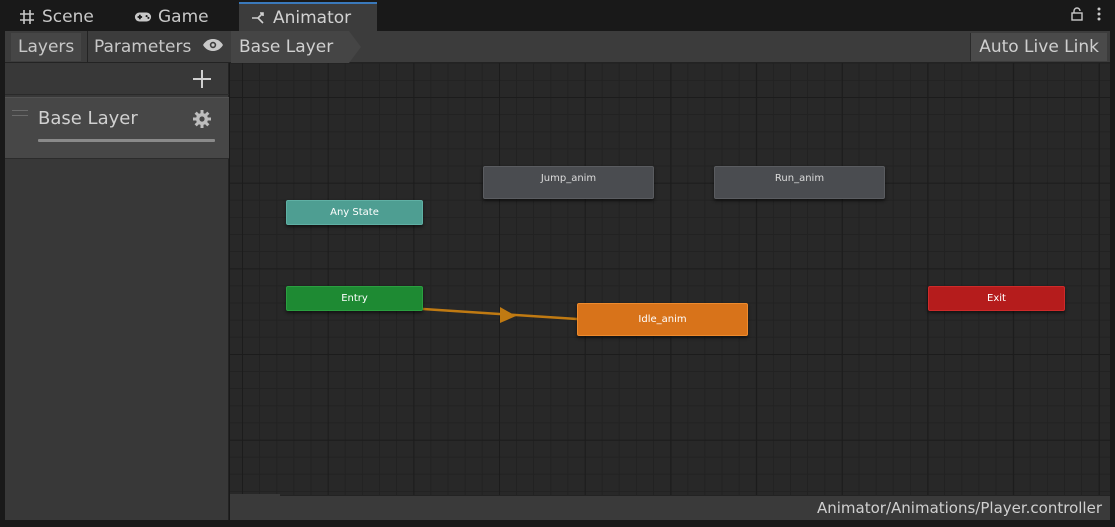  Describe the element at coordinates (126, 140) in the screenshot. I see `layer-weight-bar` at that location.